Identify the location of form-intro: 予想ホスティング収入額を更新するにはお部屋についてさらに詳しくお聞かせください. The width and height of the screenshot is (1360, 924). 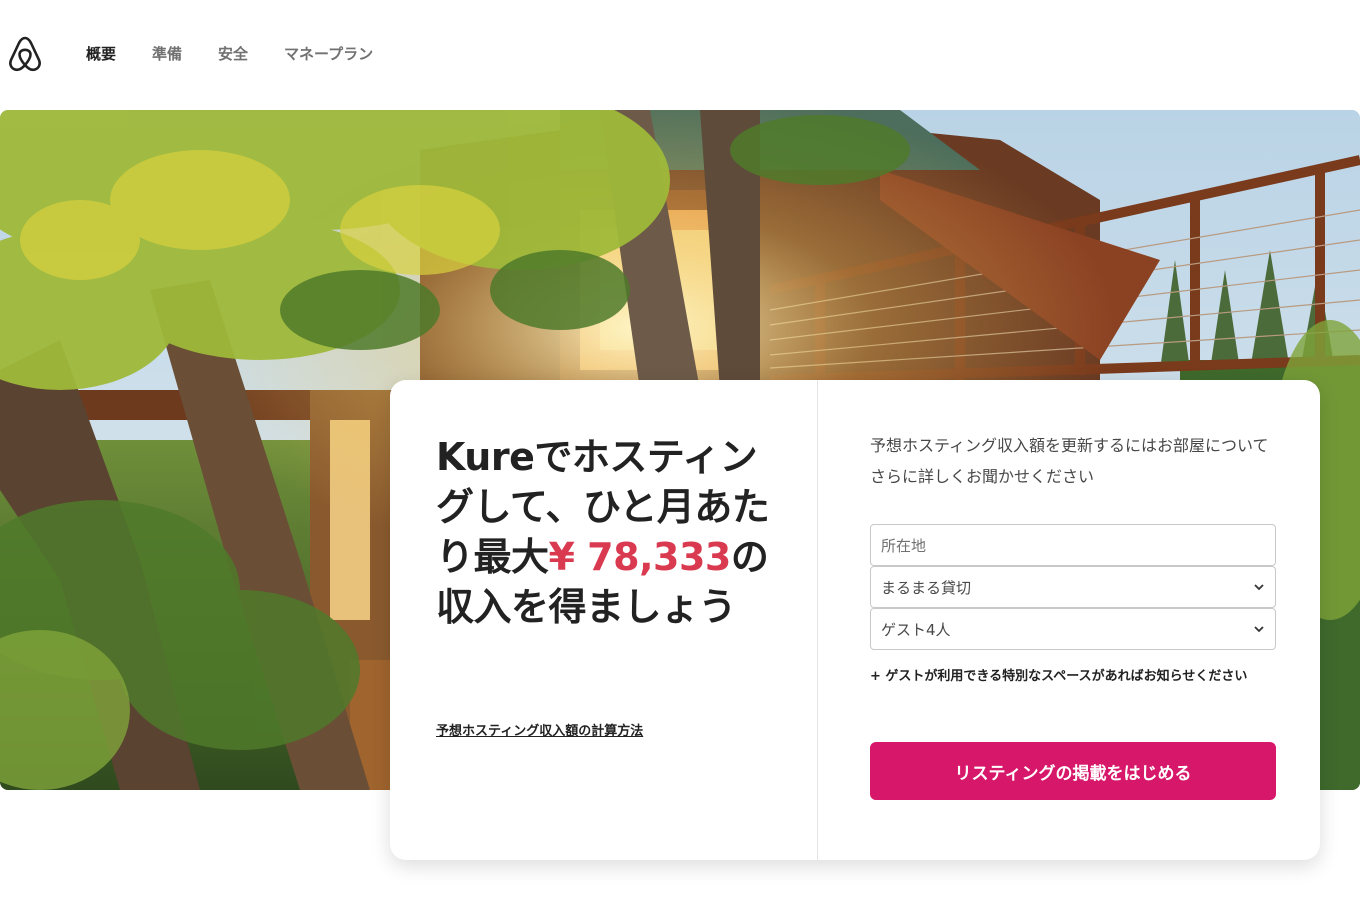
(1069, 461).